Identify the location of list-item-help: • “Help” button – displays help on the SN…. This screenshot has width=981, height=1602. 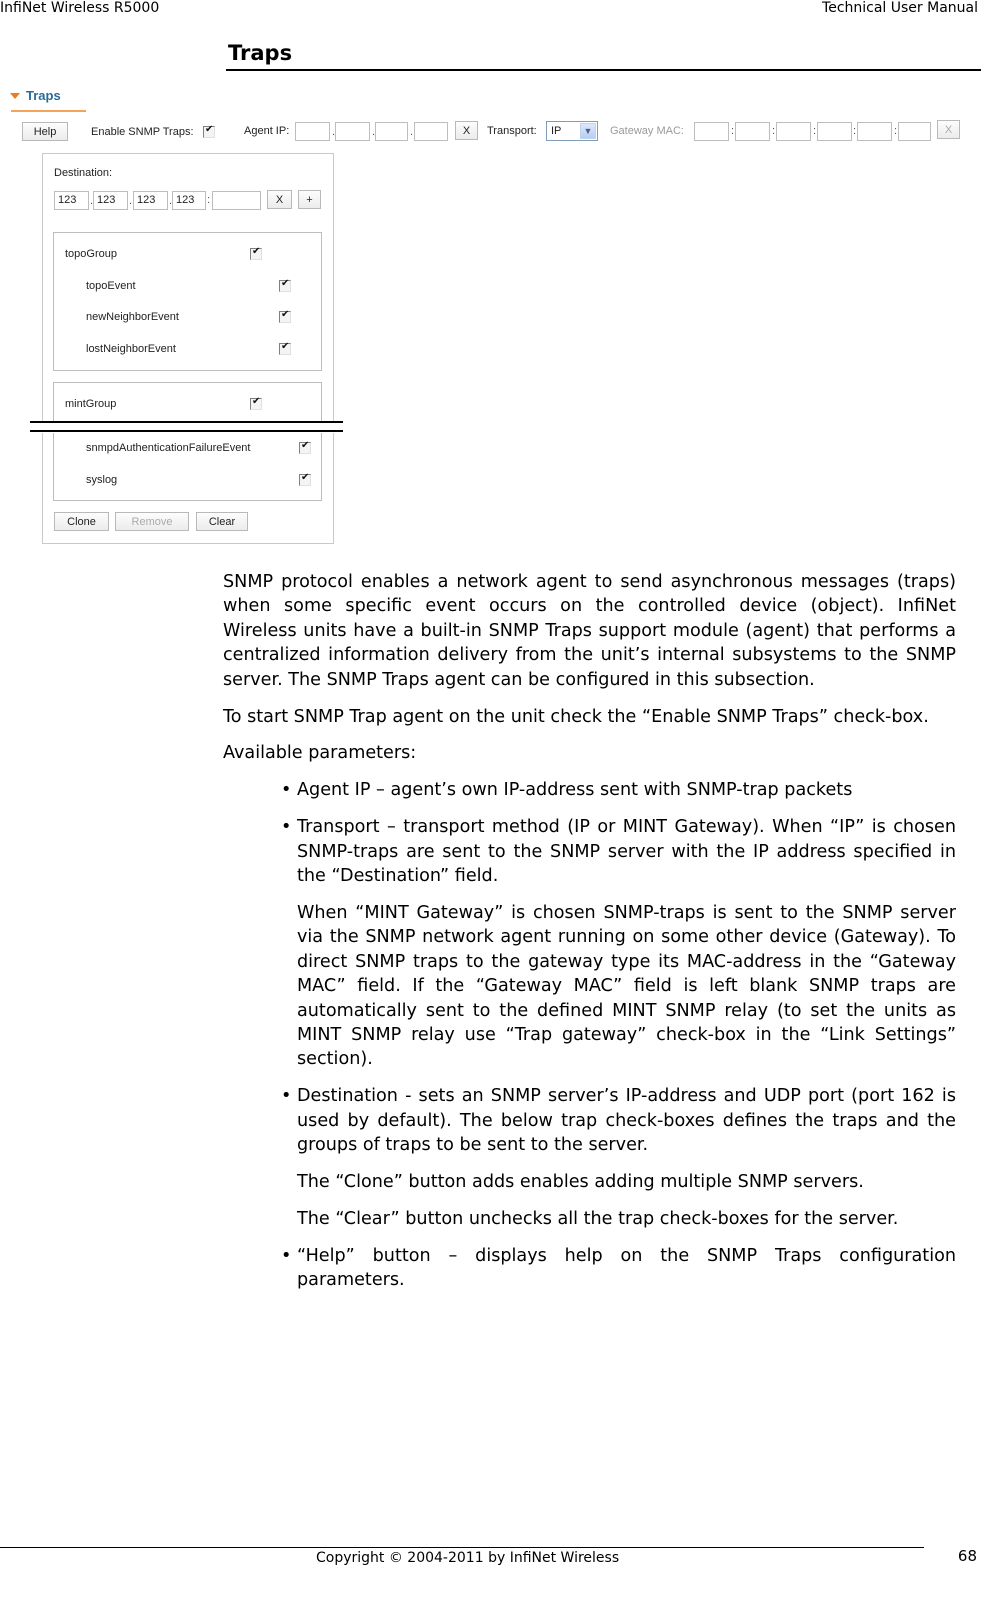
(589, 1268).